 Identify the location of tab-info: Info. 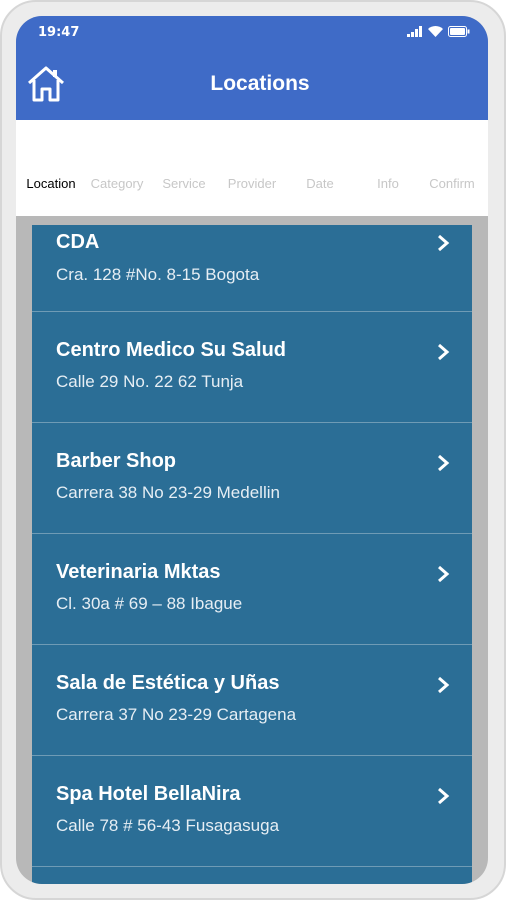
(388, 168).